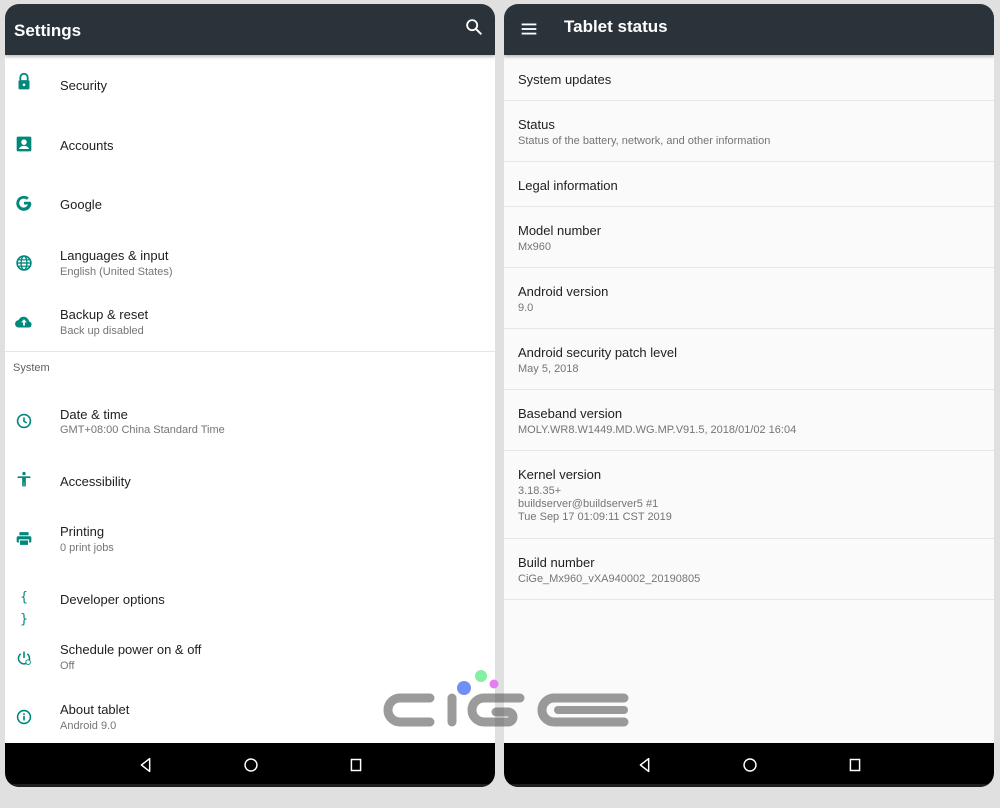 The image size is (1000, 808). I want to click on hamburger-menu-icon, so click(529, 29).